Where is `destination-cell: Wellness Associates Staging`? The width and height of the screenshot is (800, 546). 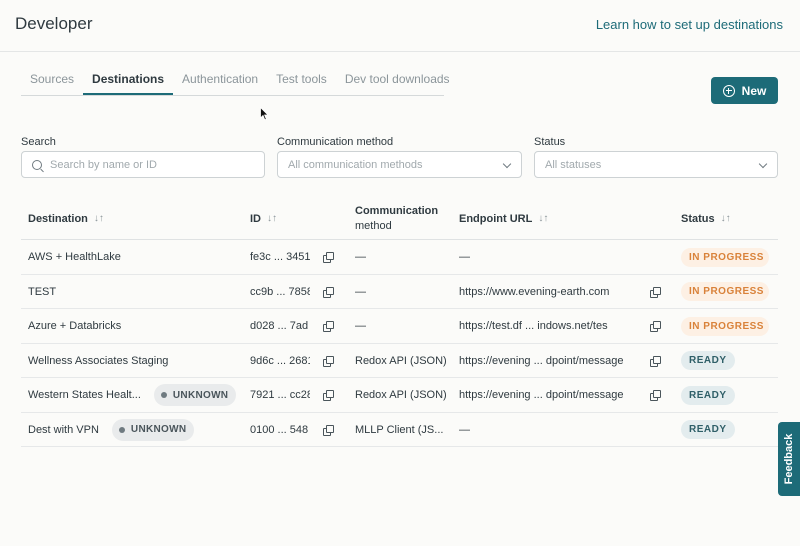 destination-cell: Wellness Associates Staging is located at coordinates (135, 361).